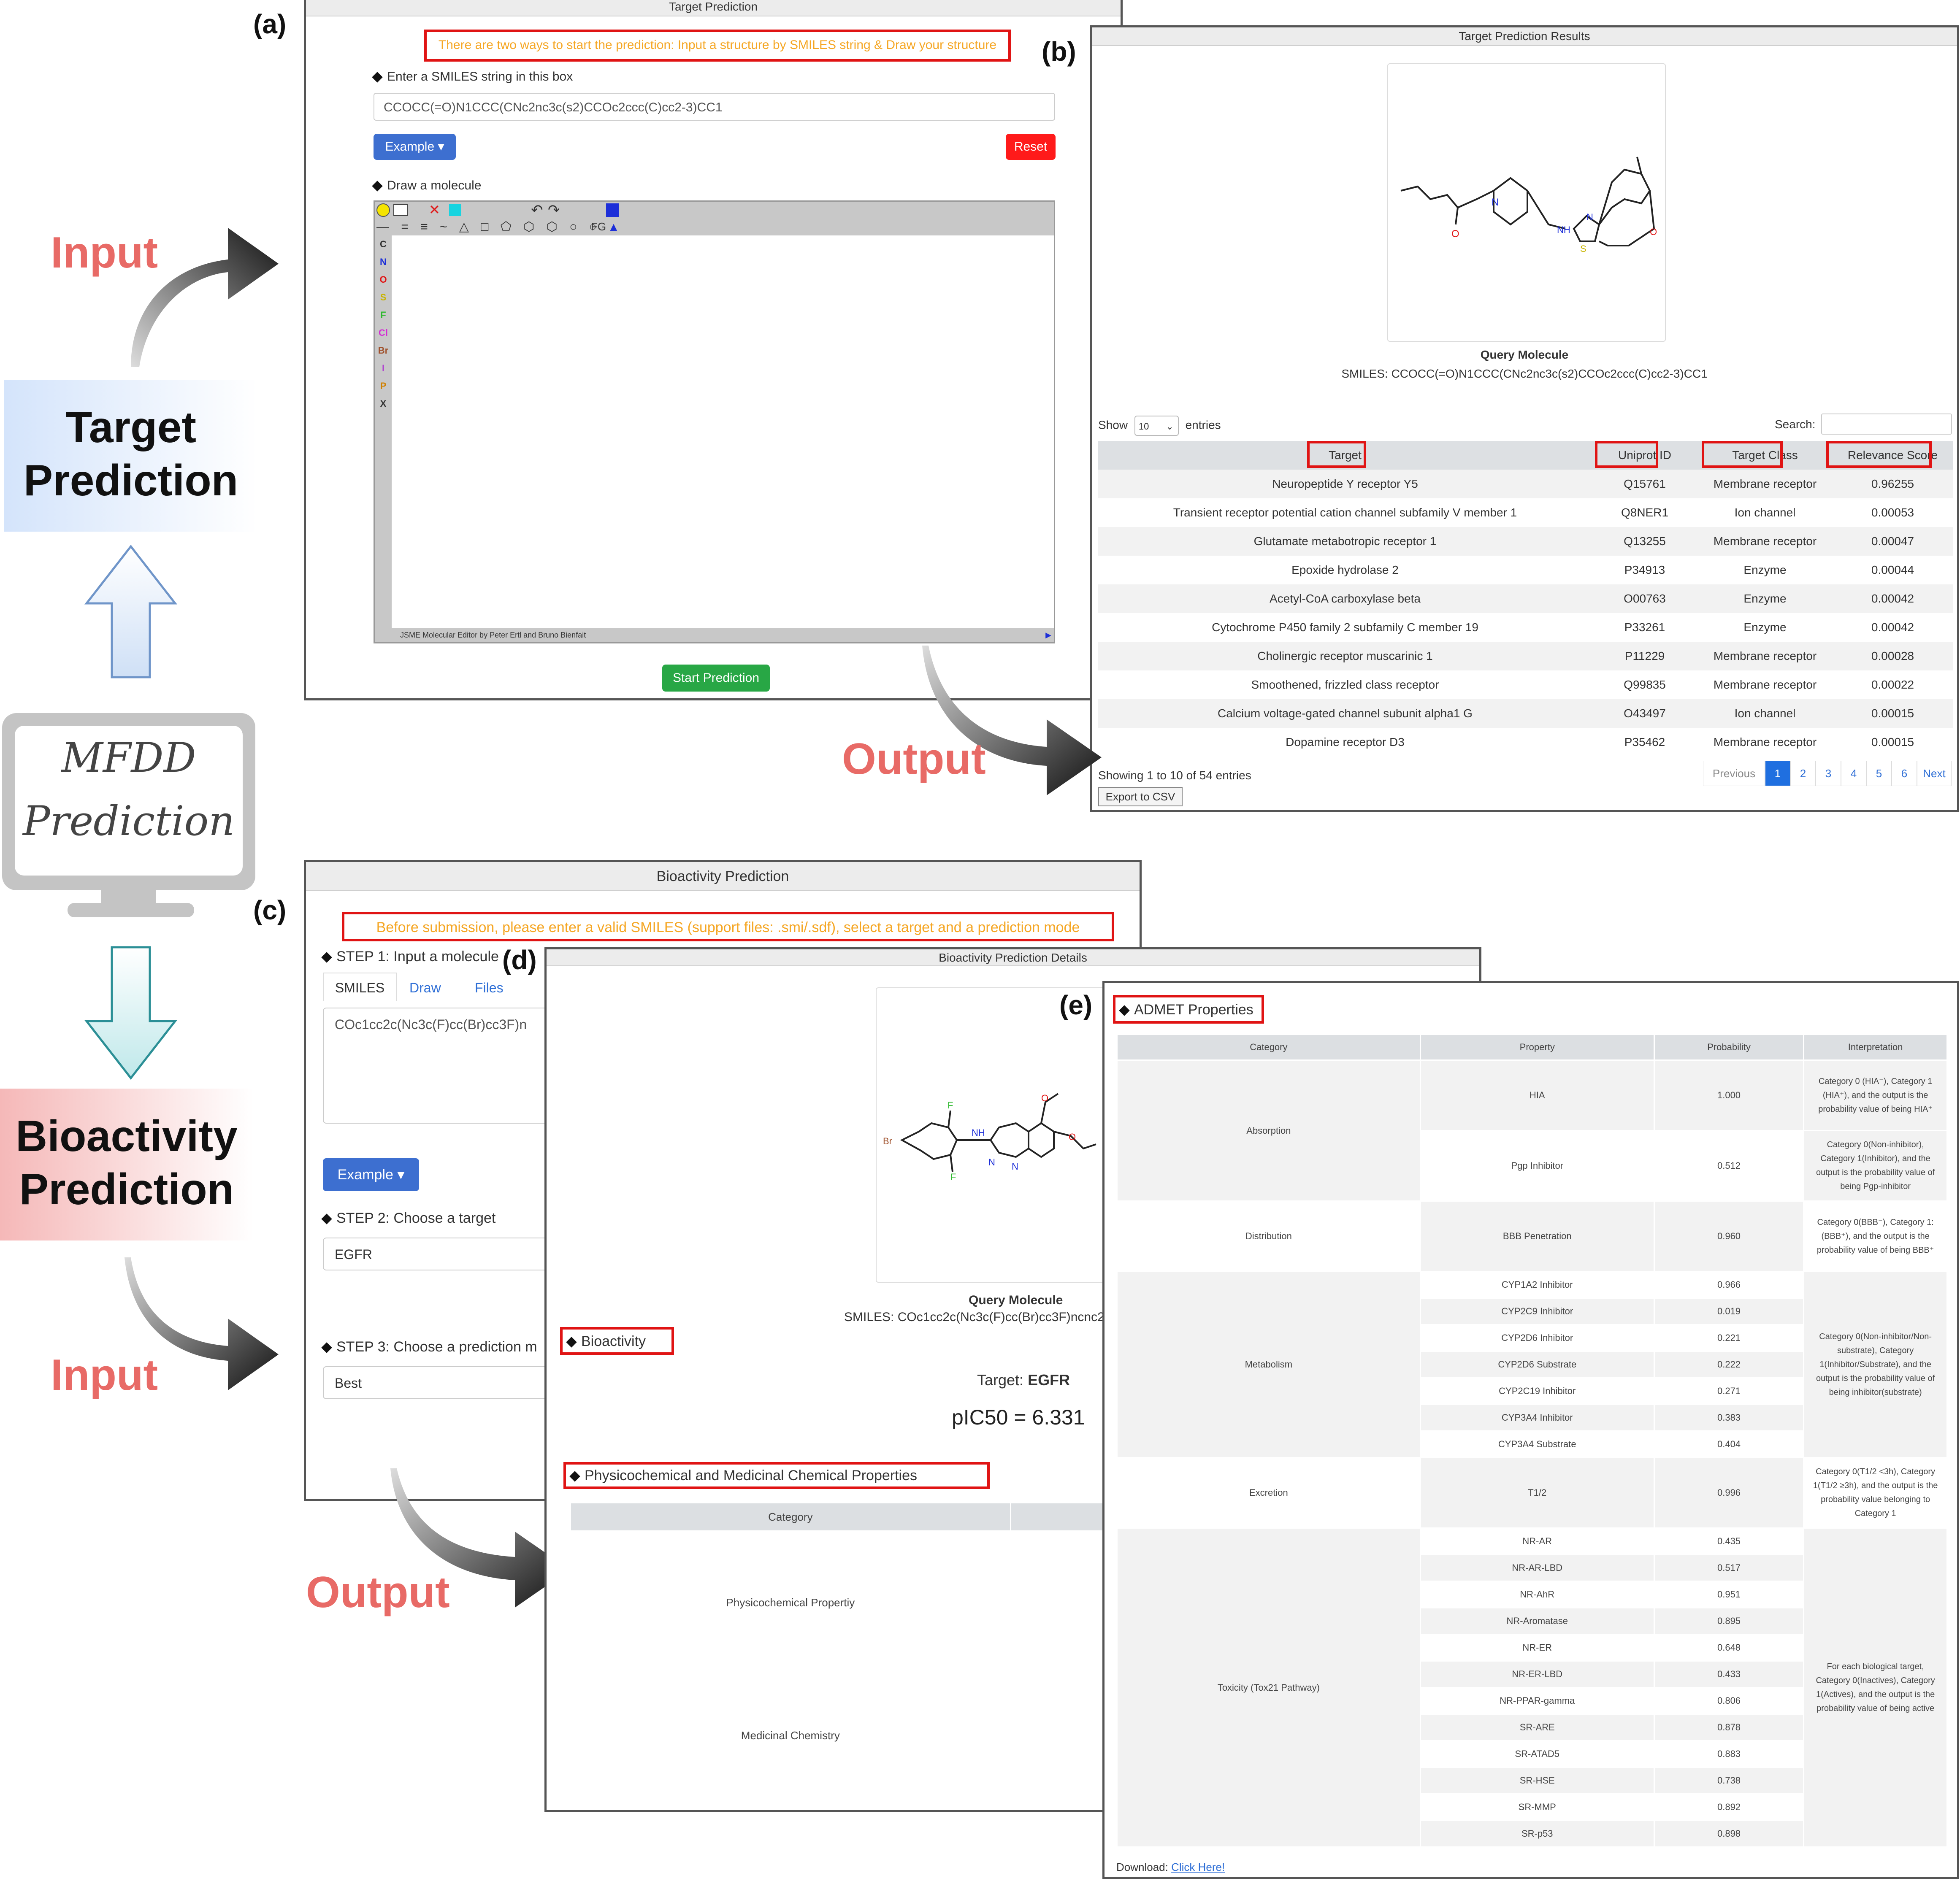 Image resolution: width=1960 pixels, height=1881 pixels. What do you see at coordinates (614, 227) in the screenshot?
I see `triangle-icon: ▲` at bounding box center [614, 227].